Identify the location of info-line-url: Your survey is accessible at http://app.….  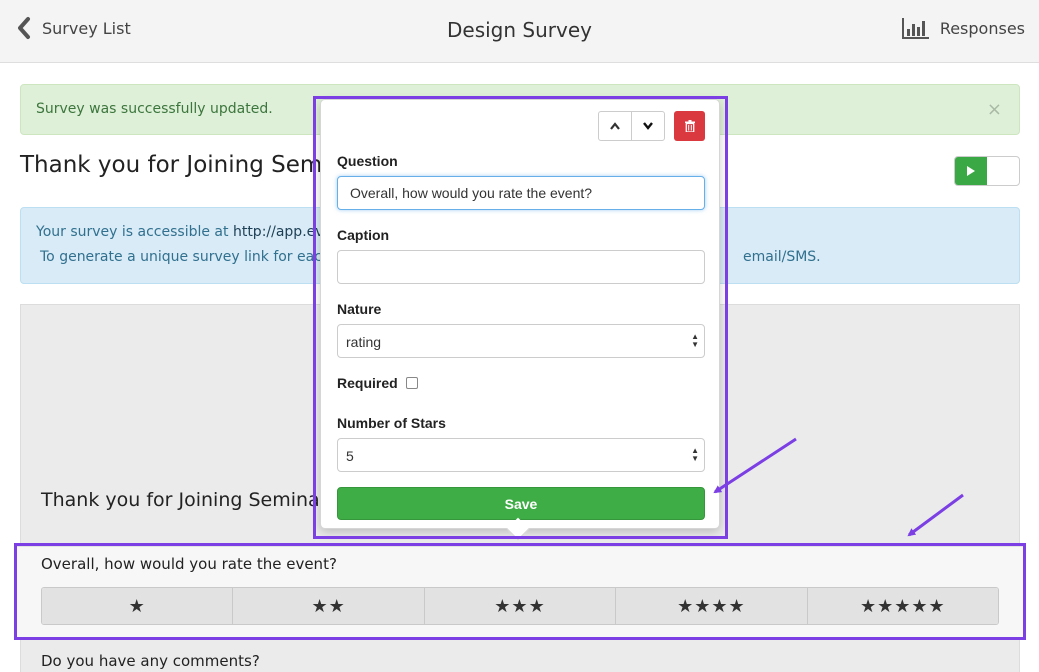
(189, 232).